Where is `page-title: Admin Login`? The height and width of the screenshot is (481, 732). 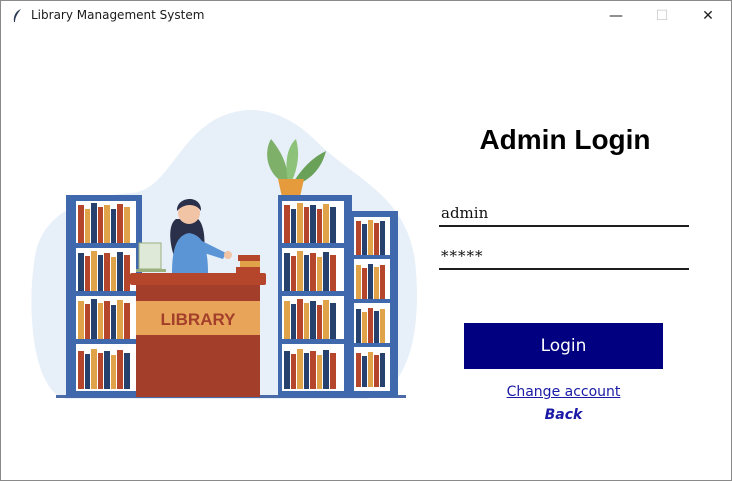 page-title: Admin Login is located at coordinates (565, 139).